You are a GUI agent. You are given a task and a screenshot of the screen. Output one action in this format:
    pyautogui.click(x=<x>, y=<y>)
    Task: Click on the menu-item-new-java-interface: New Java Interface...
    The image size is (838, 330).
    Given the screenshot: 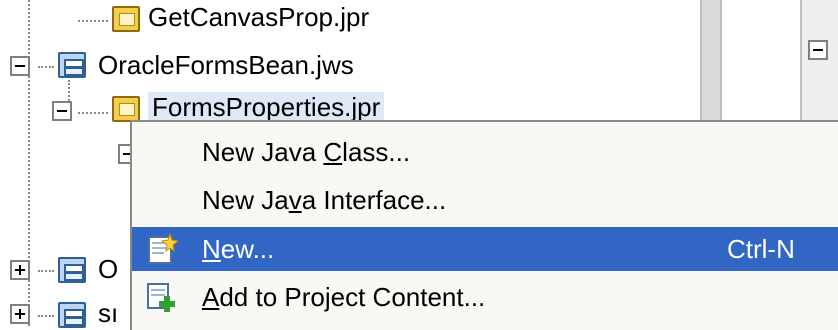 What is the action you would take?
    pyautogui.click(x=485, y=200)
    